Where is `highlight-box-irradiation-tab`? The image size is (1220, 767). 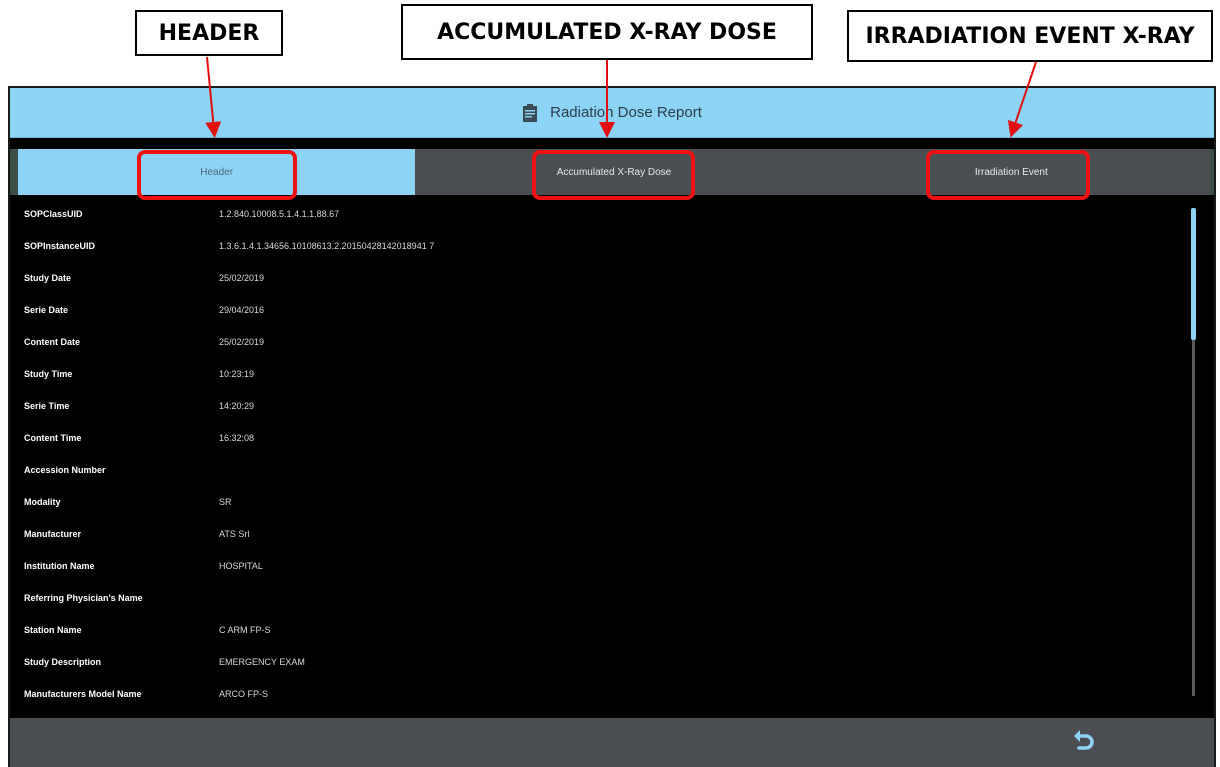
highlight-box-irradiation-tab is located at coordinates (1008, 175).